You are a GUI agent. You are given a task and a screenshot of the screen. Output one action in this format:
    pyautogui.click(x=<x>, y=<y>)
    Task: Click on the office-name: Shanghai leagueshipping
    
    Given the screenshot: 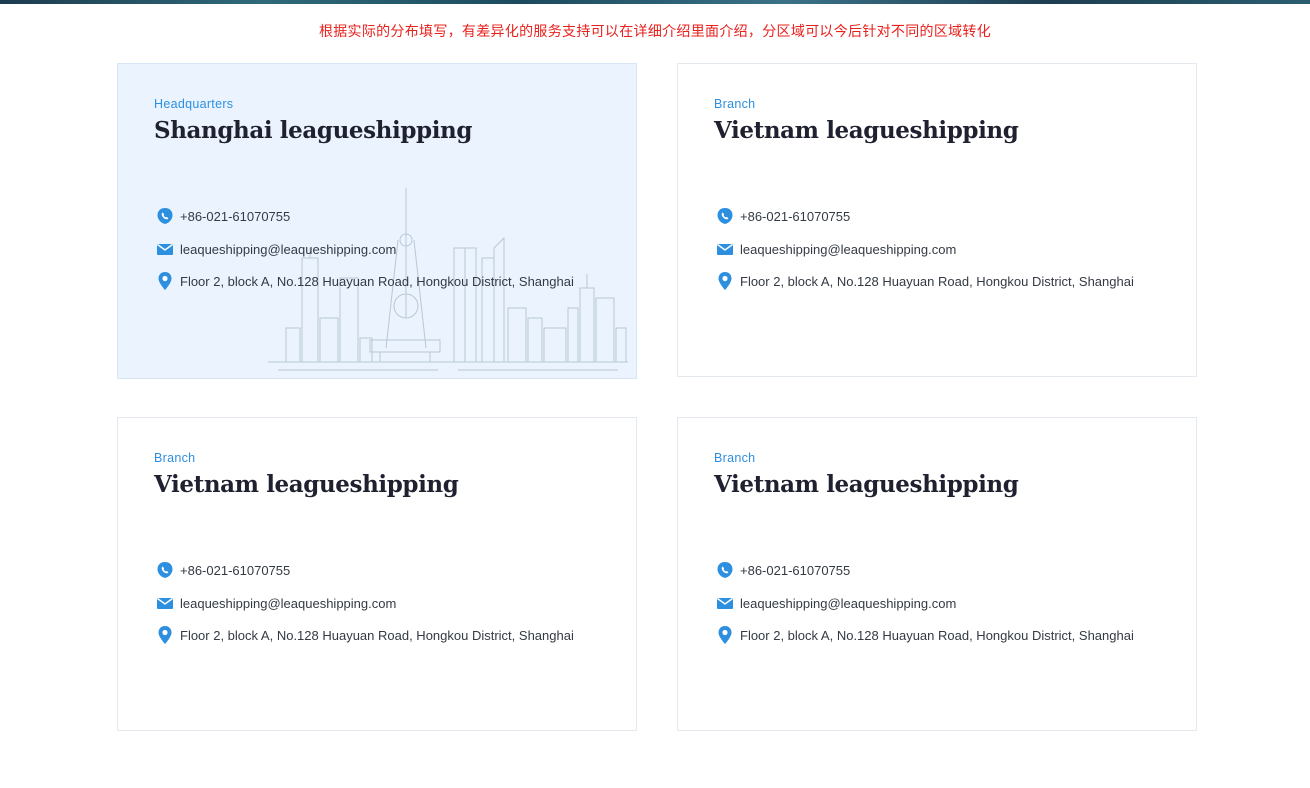 What is the action you would take?
    pyautogui.click(x=313, y=130)
    